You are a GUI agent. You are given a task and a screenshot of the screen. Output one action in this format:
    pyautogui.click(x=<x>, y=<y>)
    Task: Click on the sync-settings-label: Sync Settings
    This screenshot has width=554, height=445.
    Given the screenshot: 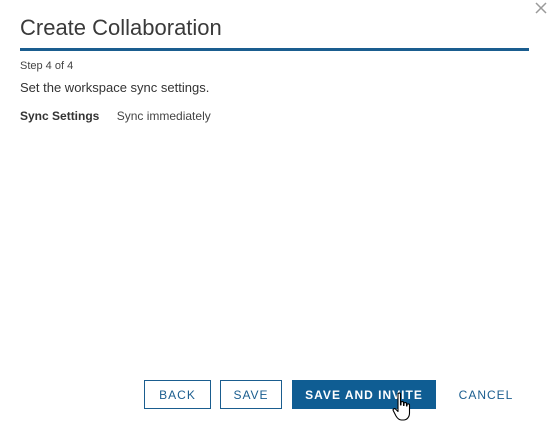 What is the action you would take?
    pyautogui.click(x=60, y=116)
    